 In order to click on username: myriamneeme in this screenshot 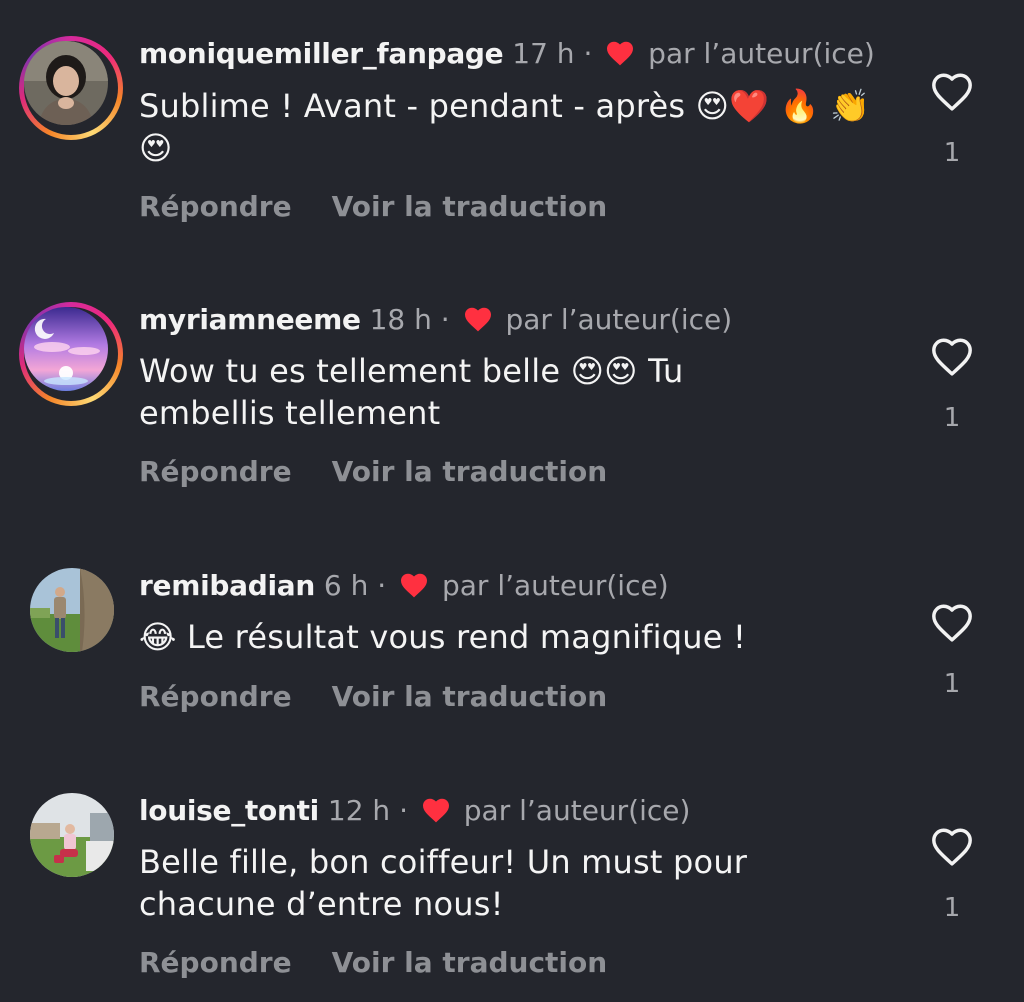, I will do `click(250, 319)`.